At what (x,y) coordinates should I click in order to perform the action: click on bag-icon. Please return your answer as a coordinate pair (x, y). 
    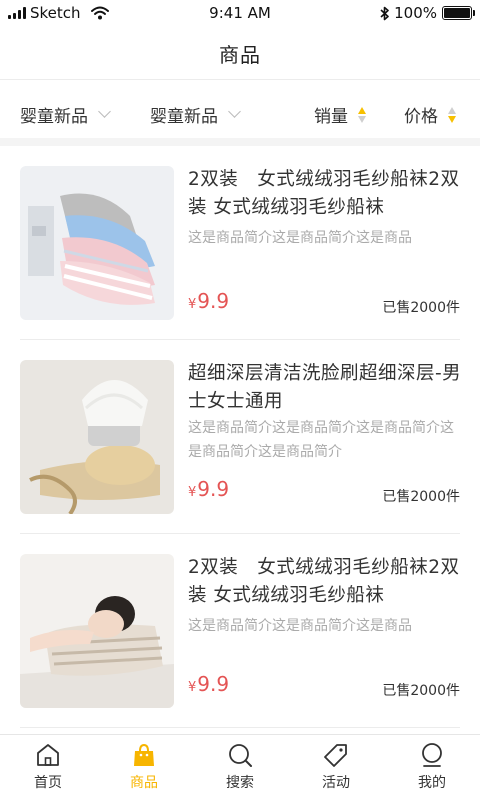
    Looking at the image, I should click on (144, 755).